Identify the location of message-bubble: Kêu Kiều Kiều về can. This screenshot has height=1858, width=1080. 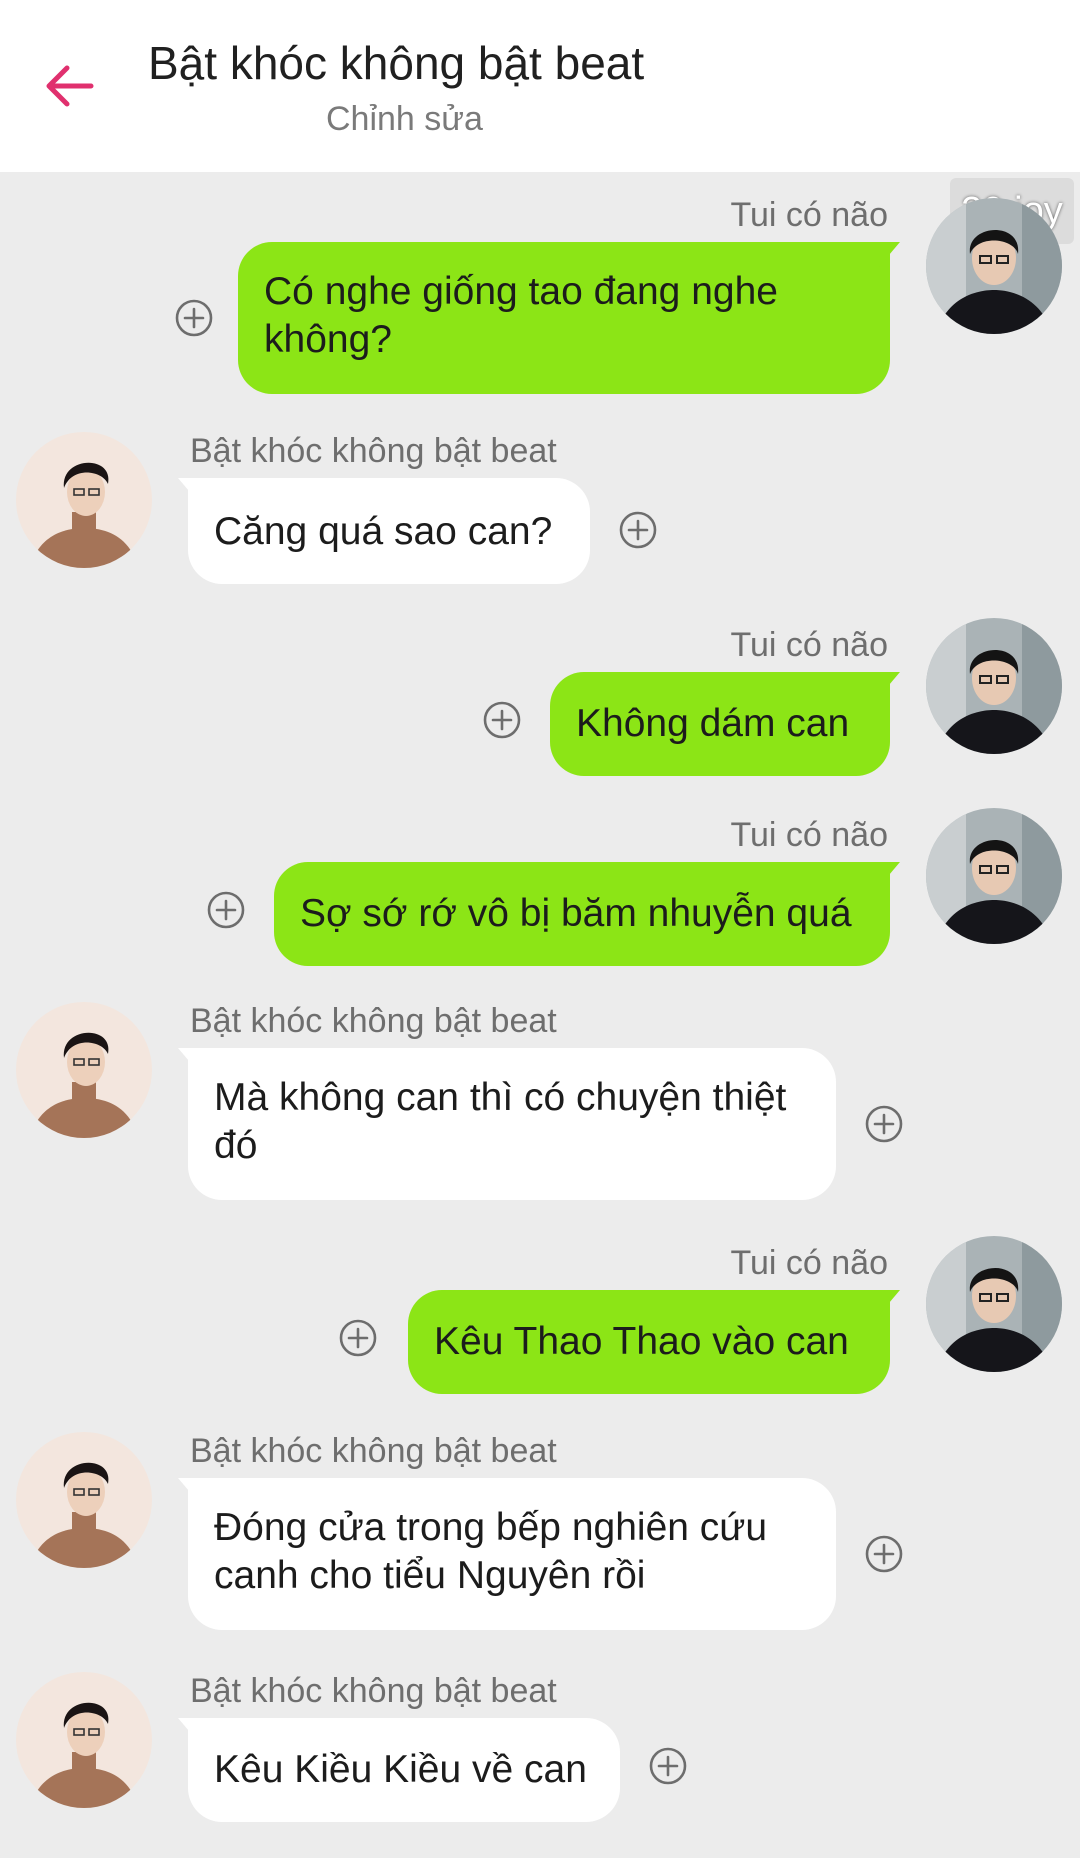
(404, 1770).